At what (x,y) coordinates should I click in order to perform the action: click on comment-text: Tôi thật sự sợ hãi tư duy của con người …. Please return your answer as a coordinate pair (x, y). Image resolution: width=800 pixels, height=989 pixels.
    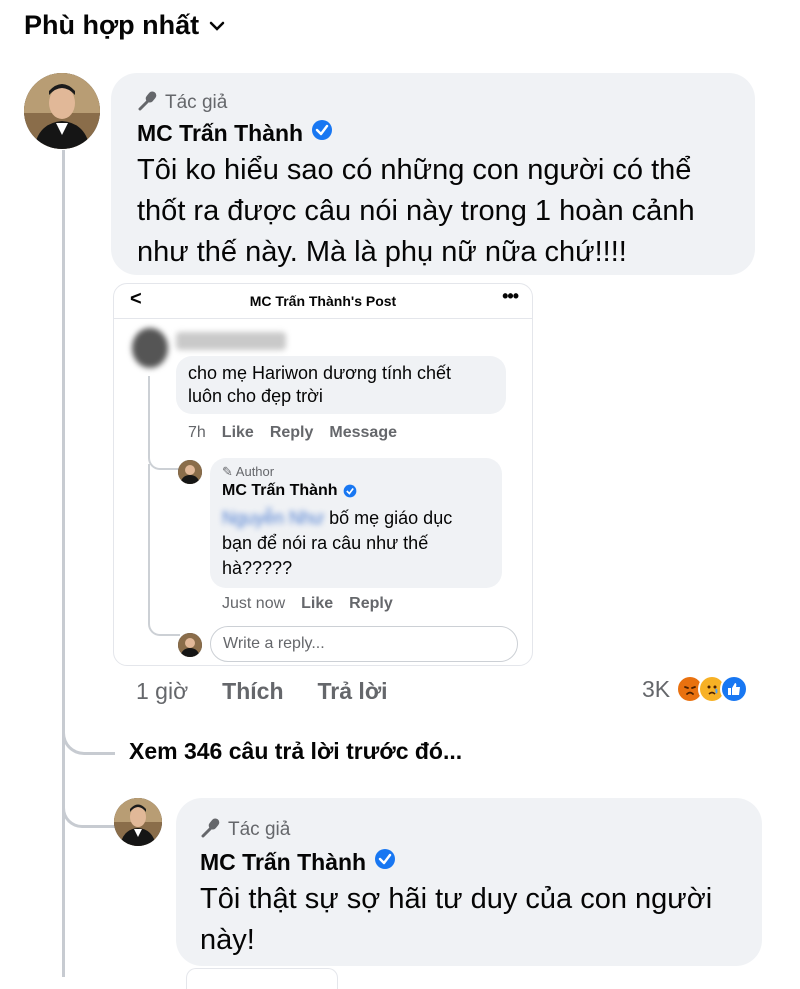
    Looking at the image, I should click on (456, 919).